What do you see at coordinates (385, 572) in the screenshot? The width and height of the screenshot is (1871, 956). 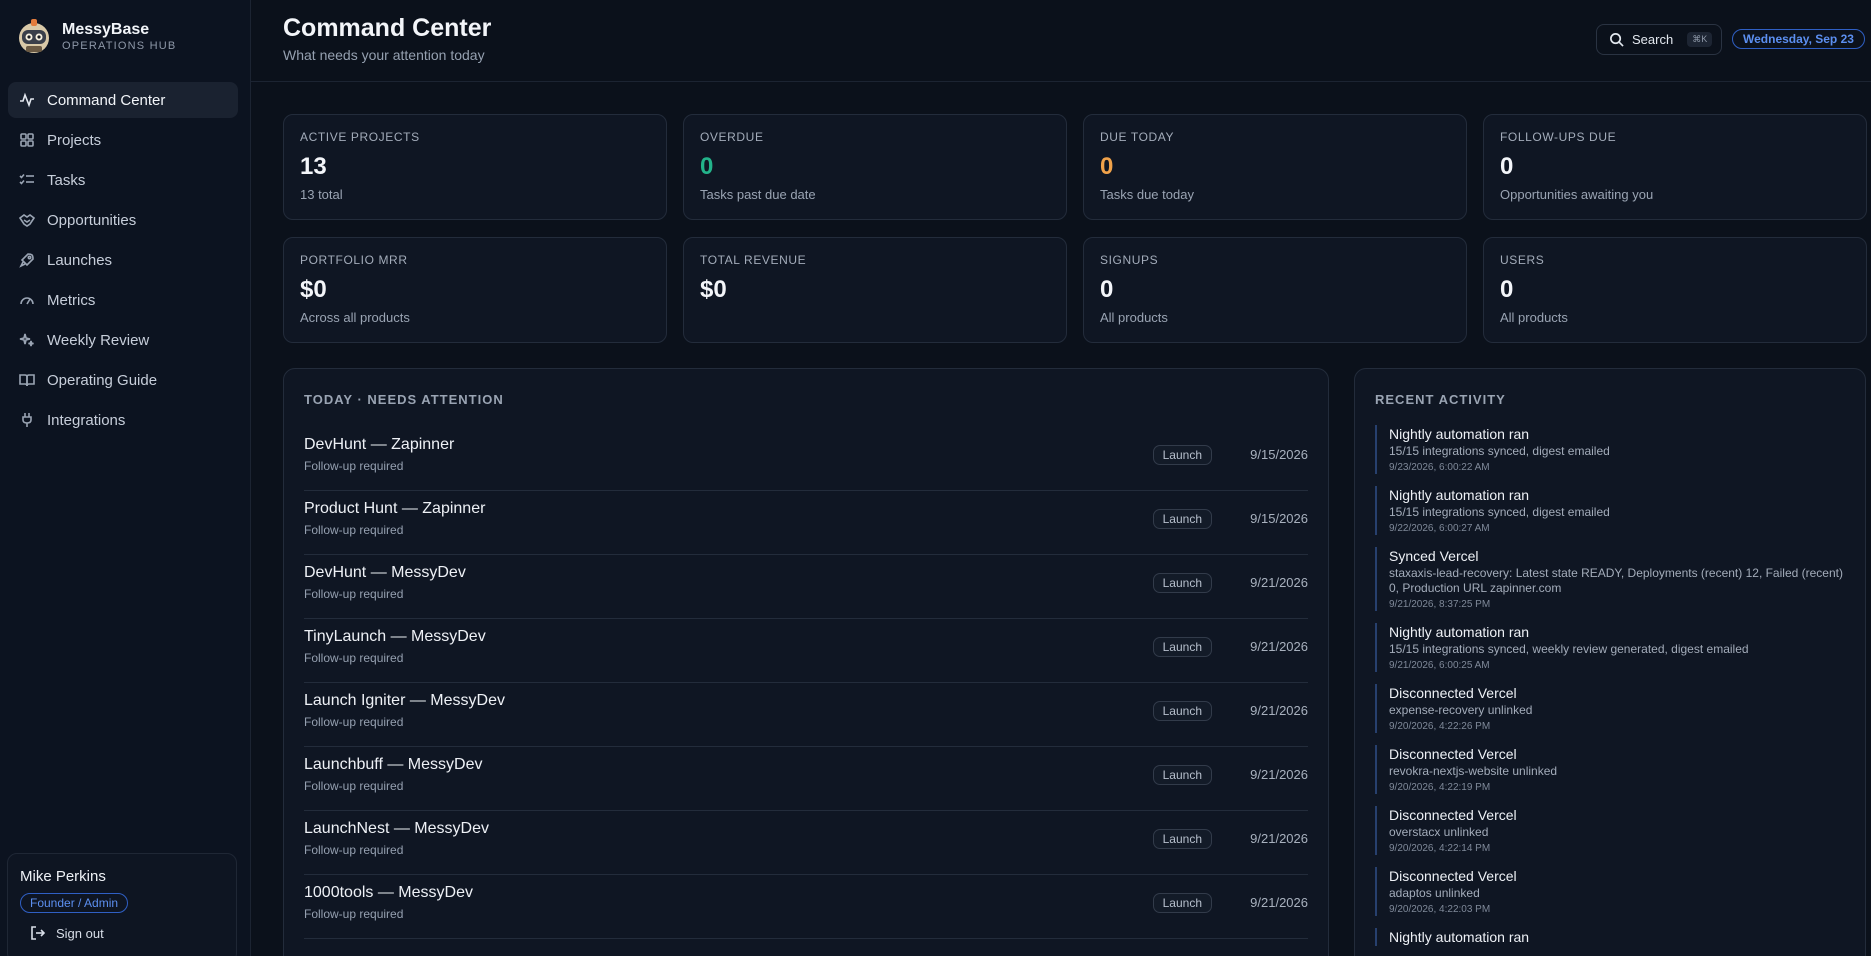 I see `list-item-title: DevHunt — MessyDev` at bounding box center [385, 572].